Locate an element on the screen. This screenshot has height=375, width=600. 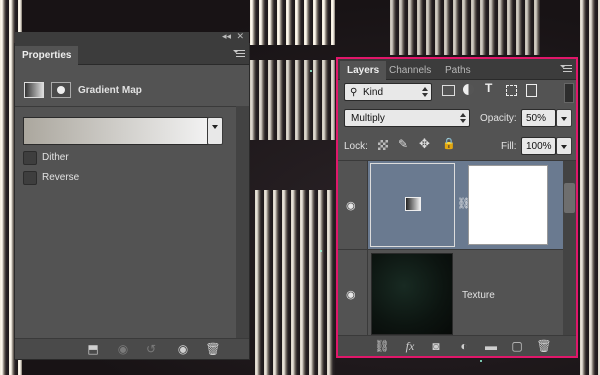
lock-position-icon: ✥ is located at coordinates (424, 144).